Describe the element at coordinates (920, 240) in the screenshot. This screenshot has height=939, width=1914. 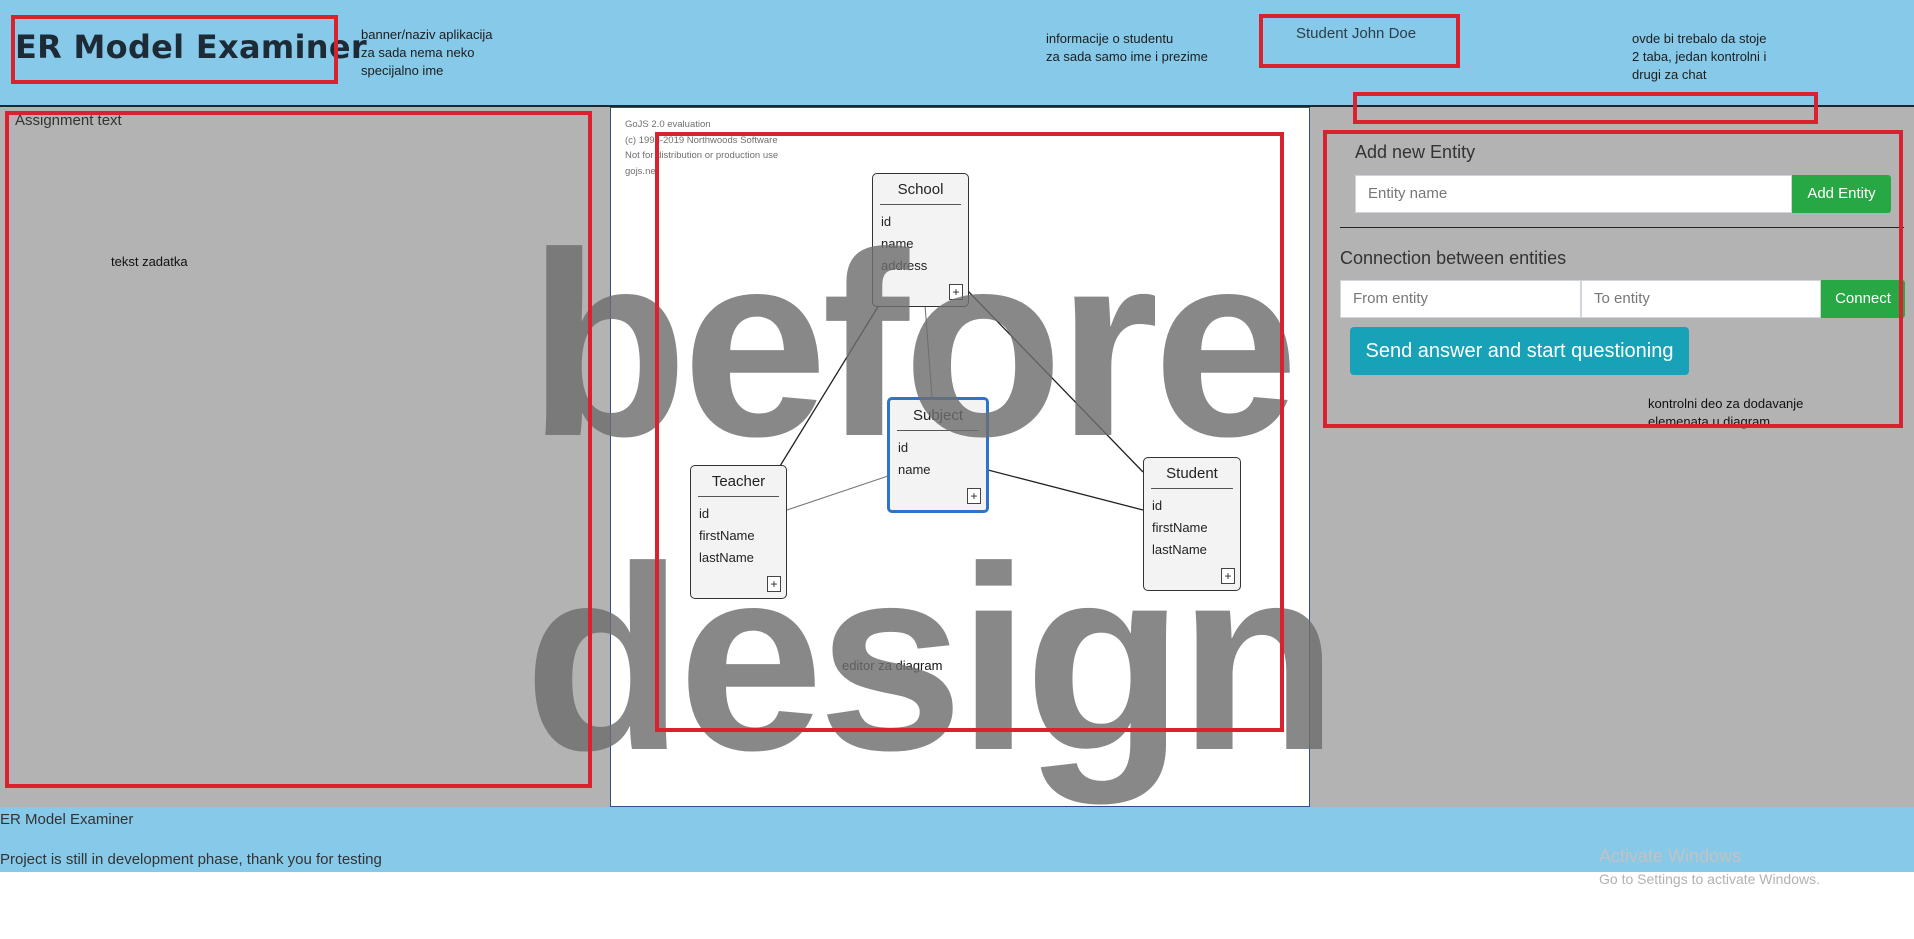
I see `entity-node-school: School id name address +` at that location.